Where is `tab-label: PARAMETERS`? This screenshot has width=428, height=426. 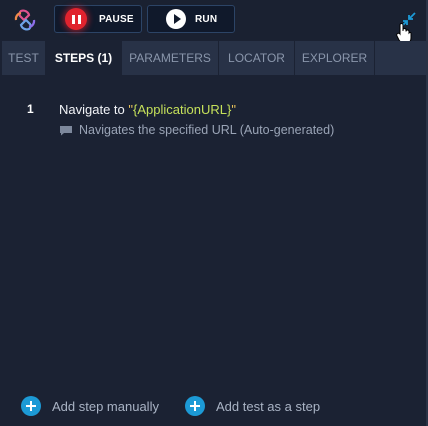 tab-label: PARAMETERS is located at coordinates (170, 58).